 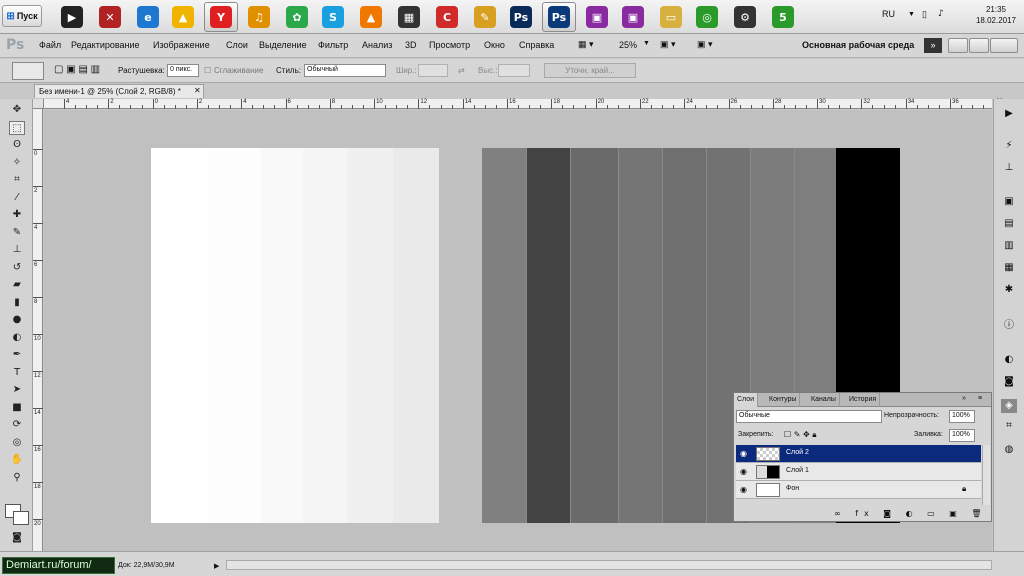 I want to click on clock: 21:35 18.02.2017, so click(x=996, y=15).